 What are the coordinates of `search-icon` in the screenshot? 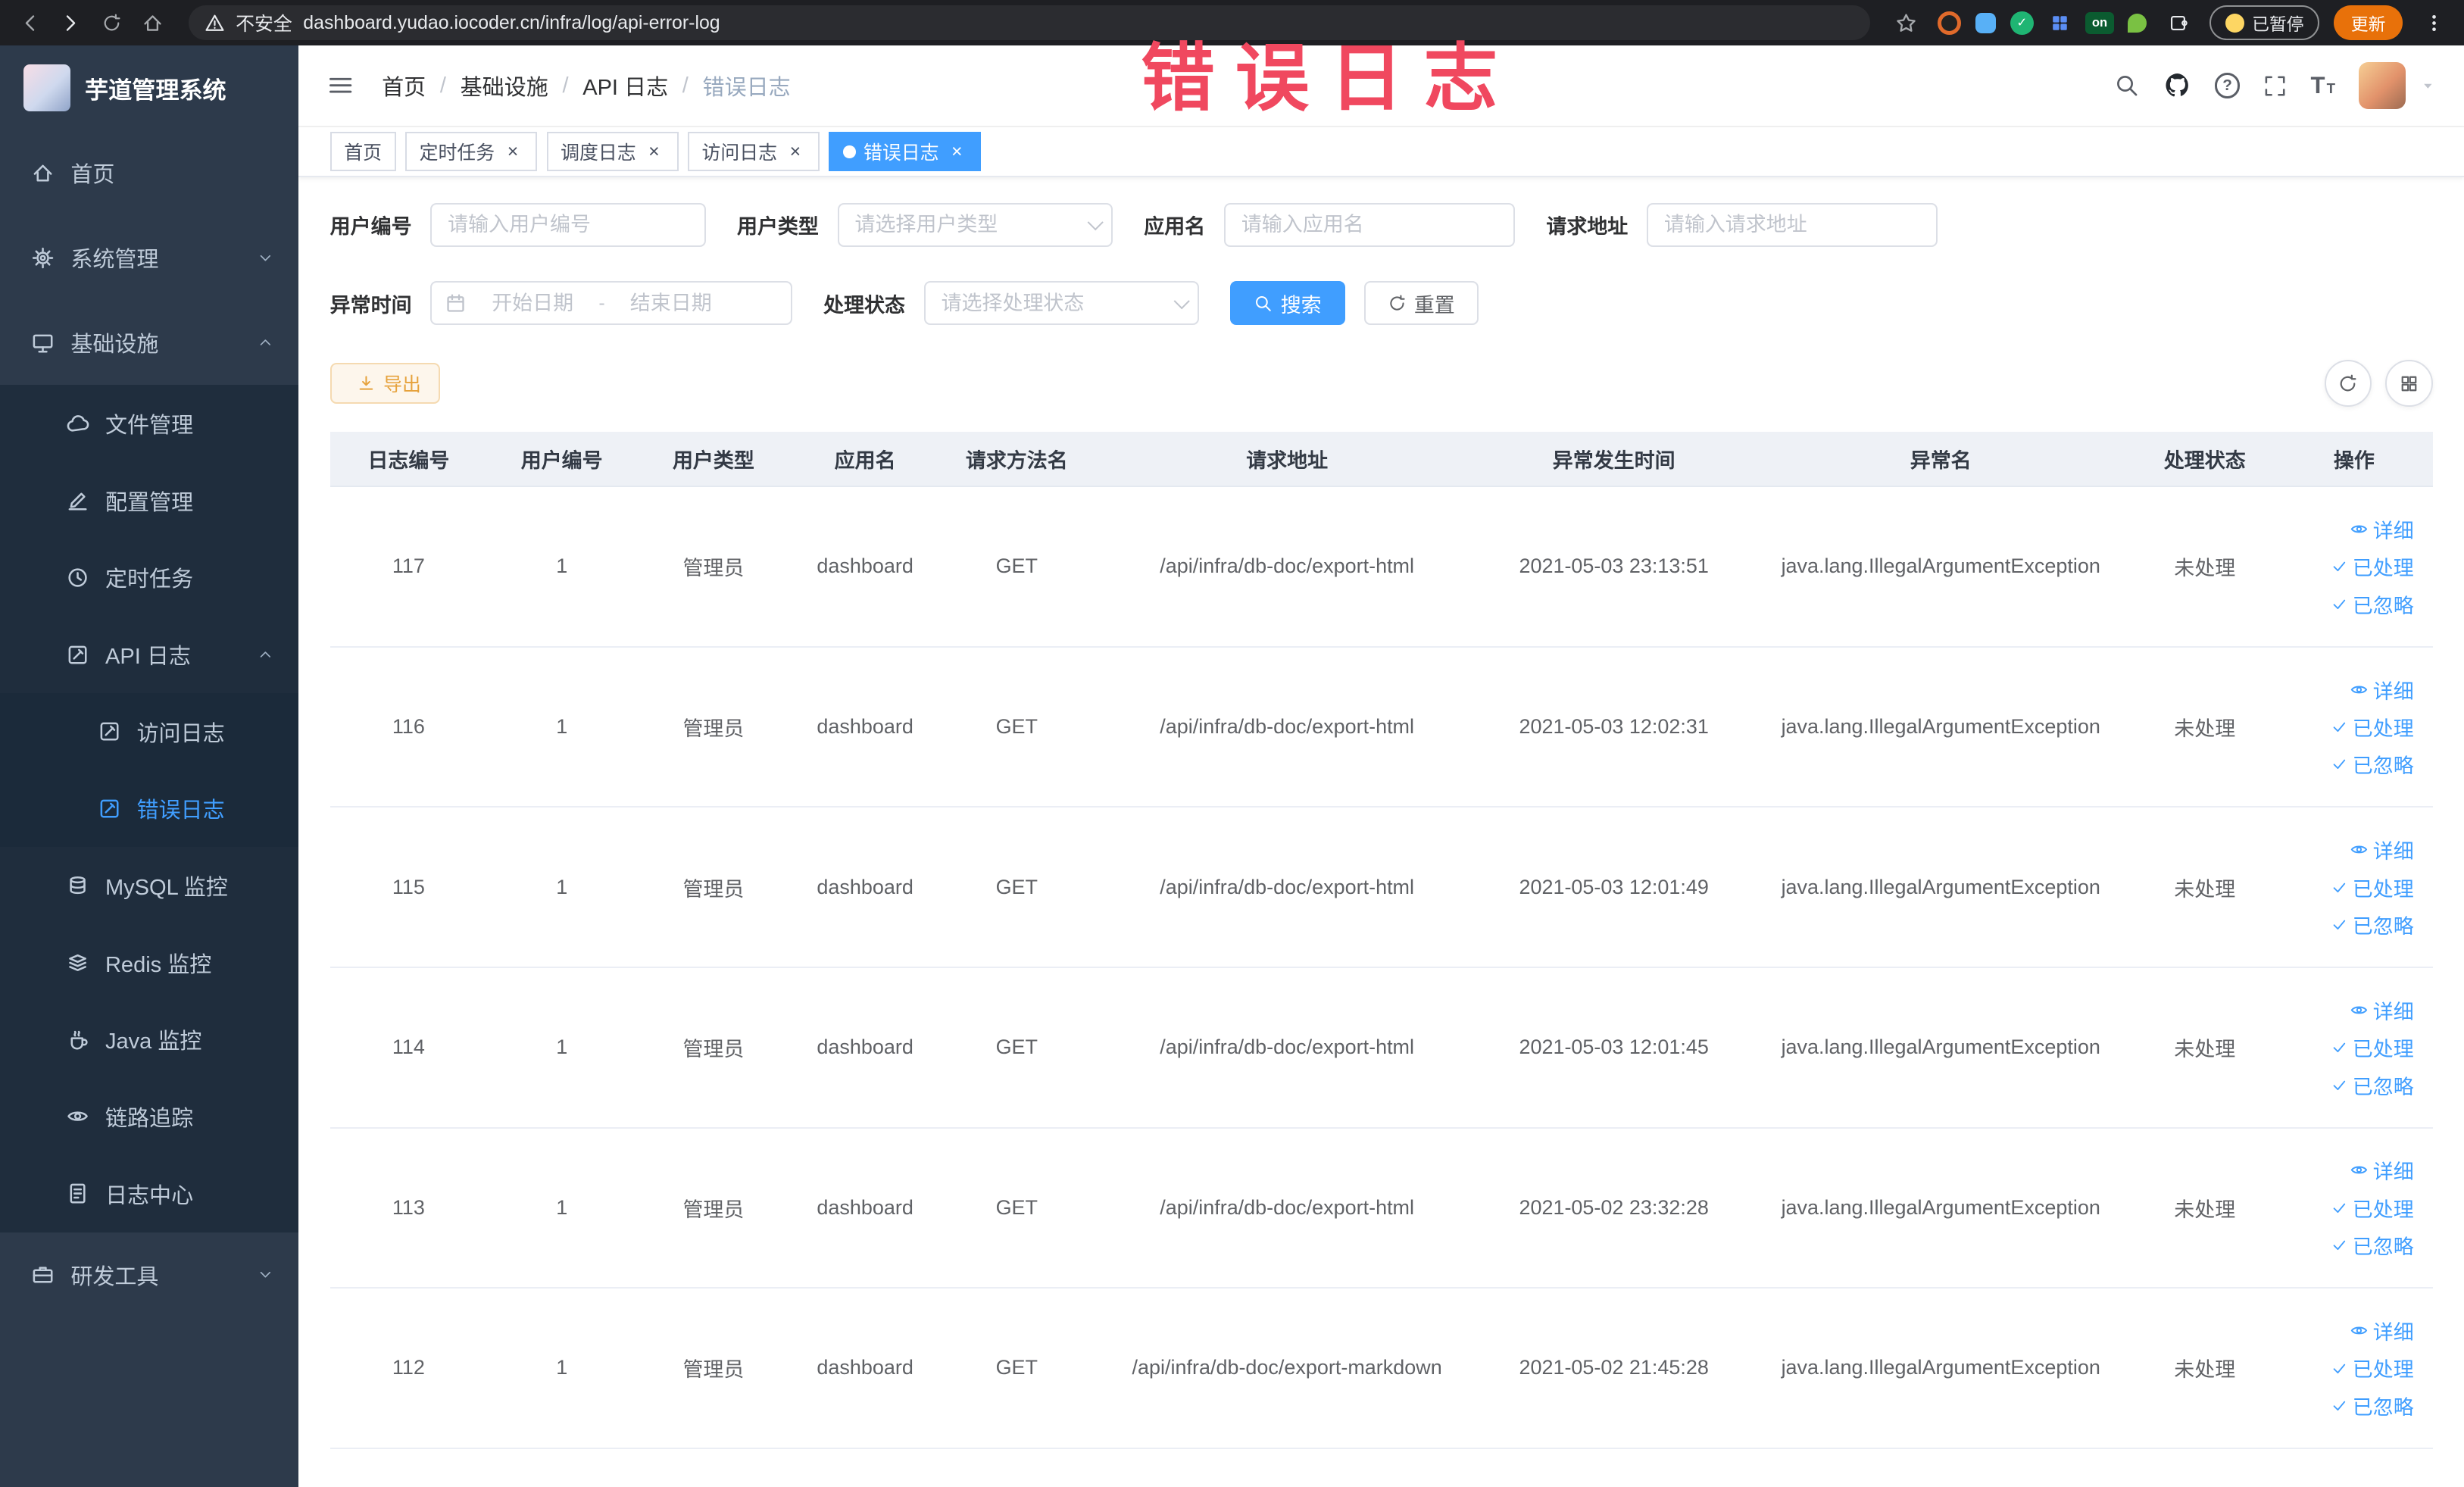 It's located at (2126, 85).